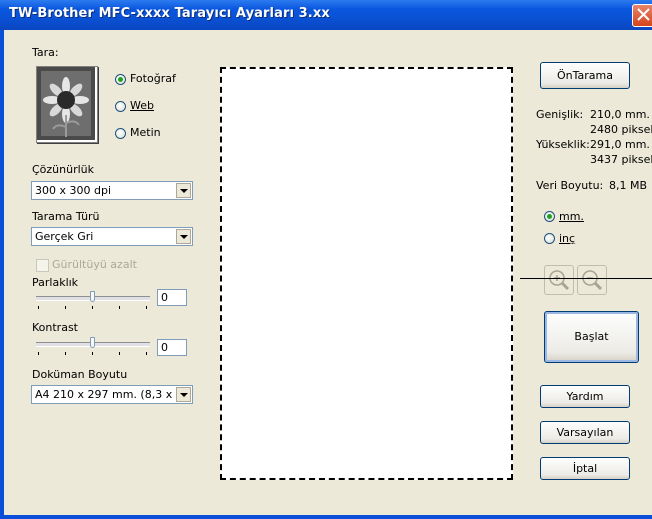 This screenshot has width=652, height=519. I want to click on divider, so click(586, 278).